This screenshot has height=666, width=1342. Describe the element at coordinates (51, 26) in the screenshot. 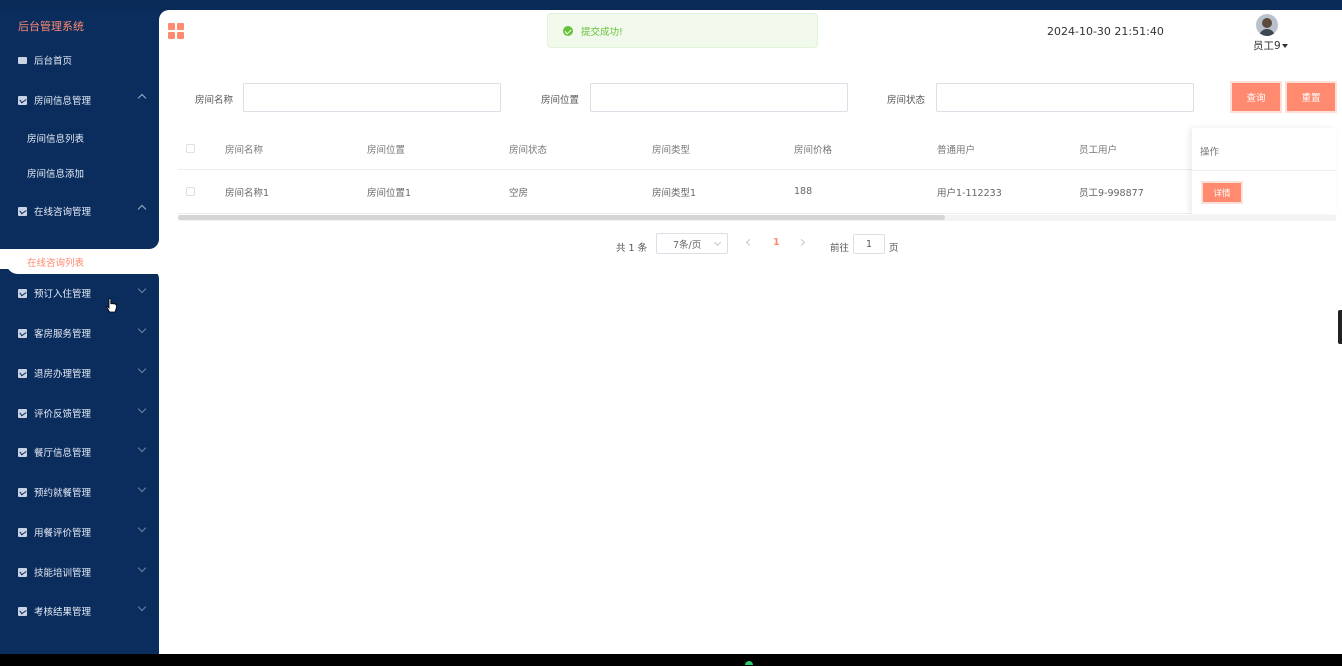

I see `app-title: 后台管理系统` at that location.